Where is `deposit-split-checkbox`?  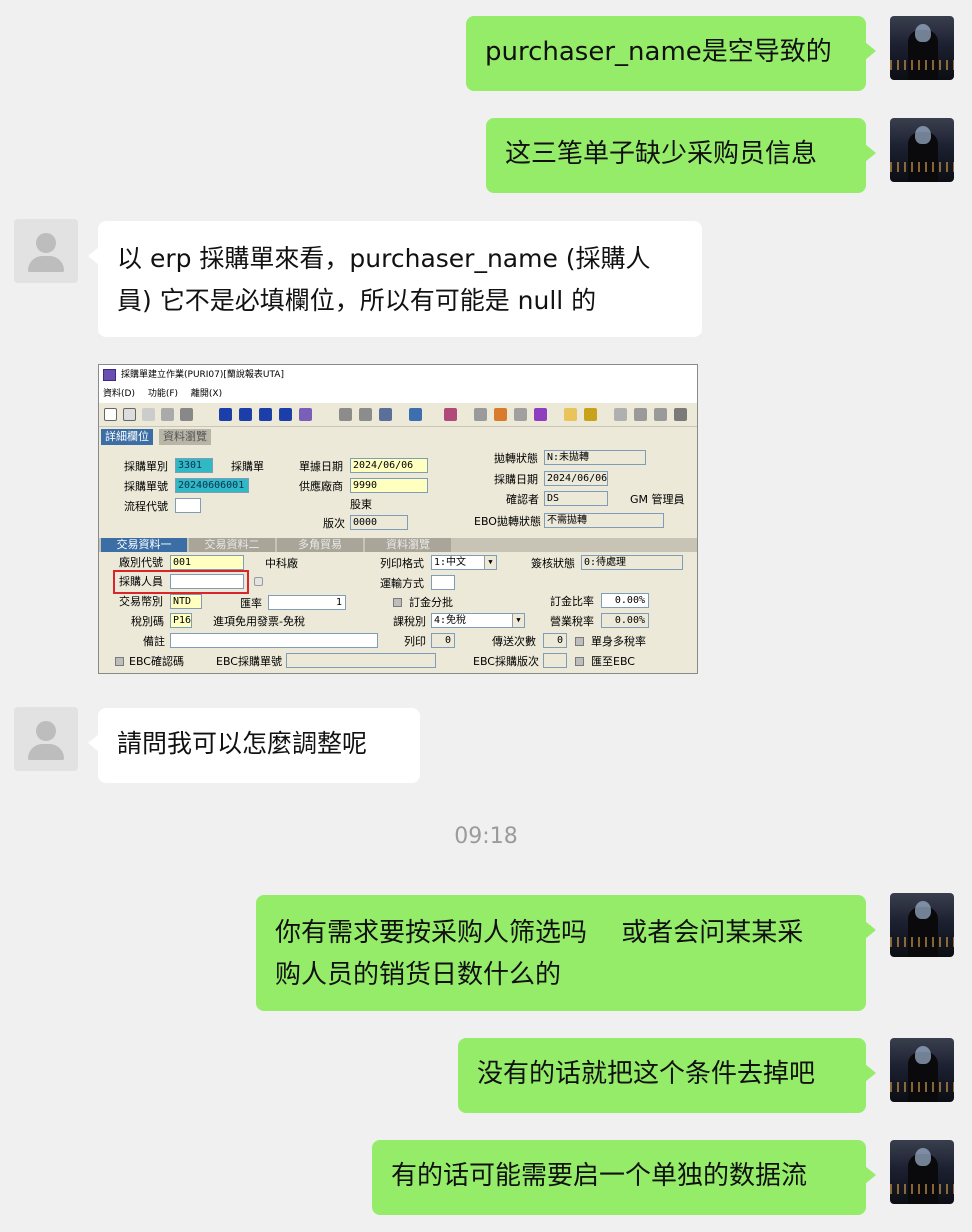
deposit-split-checkbox is located at coordinates (397, 602).